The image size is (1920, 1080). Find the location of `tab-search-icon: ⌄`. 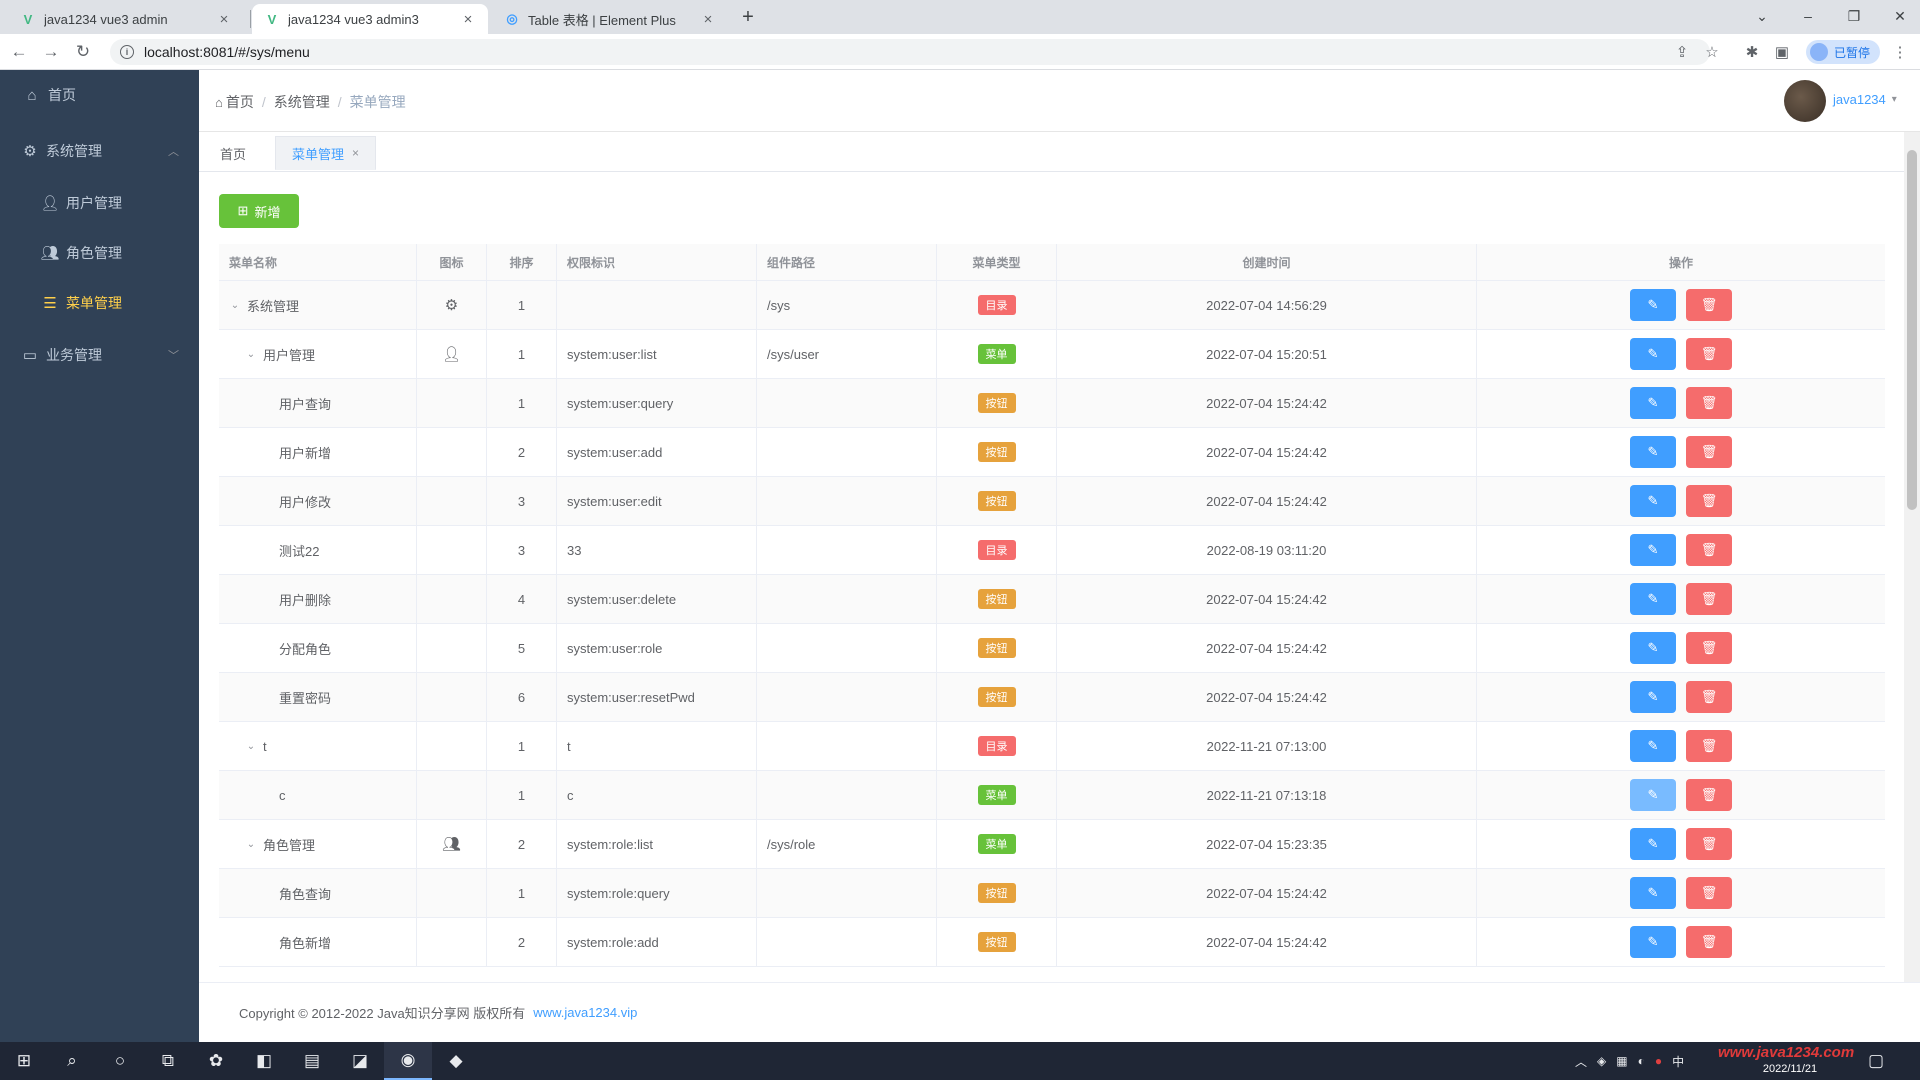

tab-search-icon: ⌄ is located at coordinates (1762, 16).